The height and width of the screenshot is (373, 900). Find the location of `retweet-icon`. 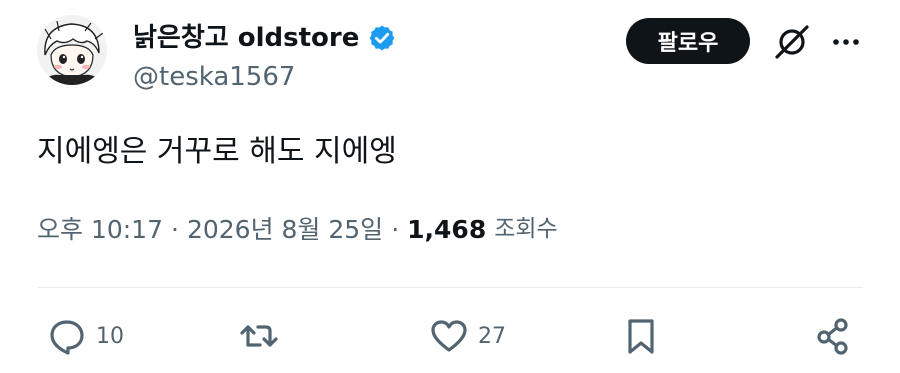

retweet-icon is located at coordinates (259, 336).